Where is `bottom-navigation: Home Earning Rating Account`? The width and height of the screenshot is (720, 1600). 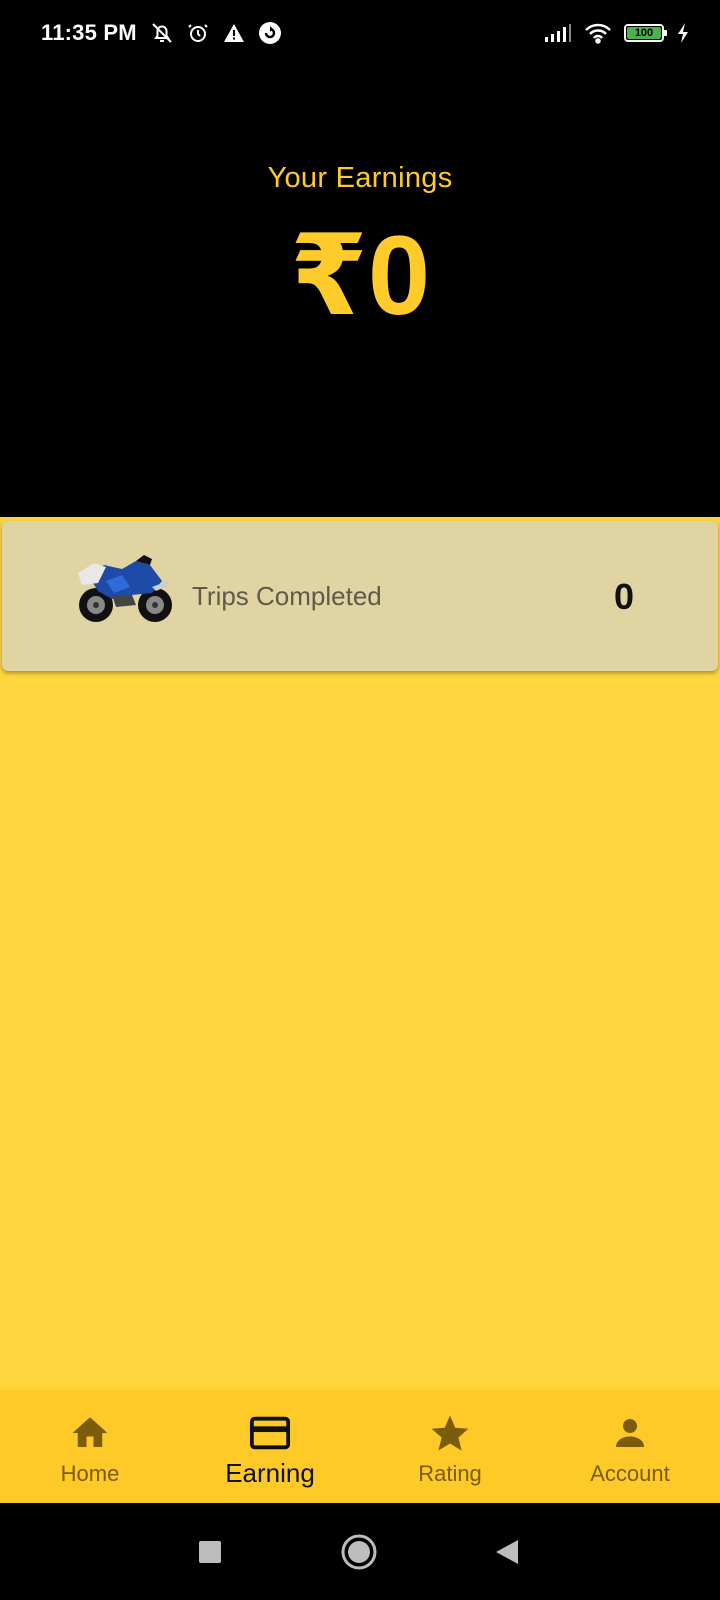
bottom-navigation: Home Earning Rating Account is located at coordinates (360, 1446).